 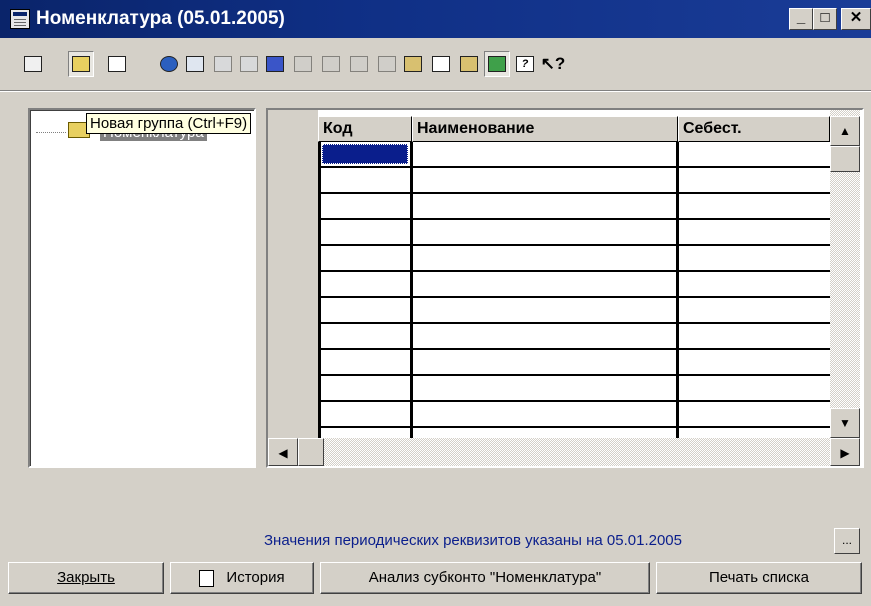 What do you see at coordinates (275, 64) in the screenshot?
I see `move-to-group-tool-icon` at bounding box center [275, 64].